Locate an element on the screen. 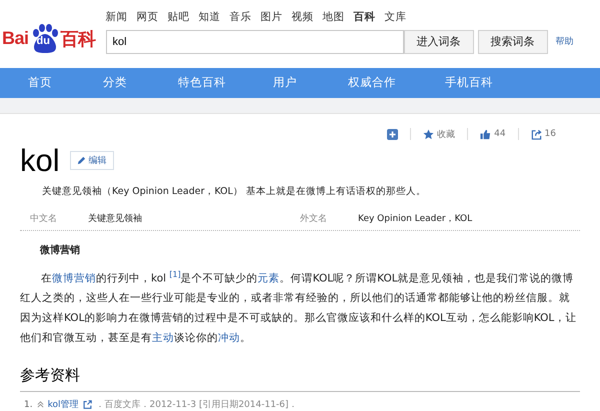  nav-link: 网页 is located at coordinates (147, 17).